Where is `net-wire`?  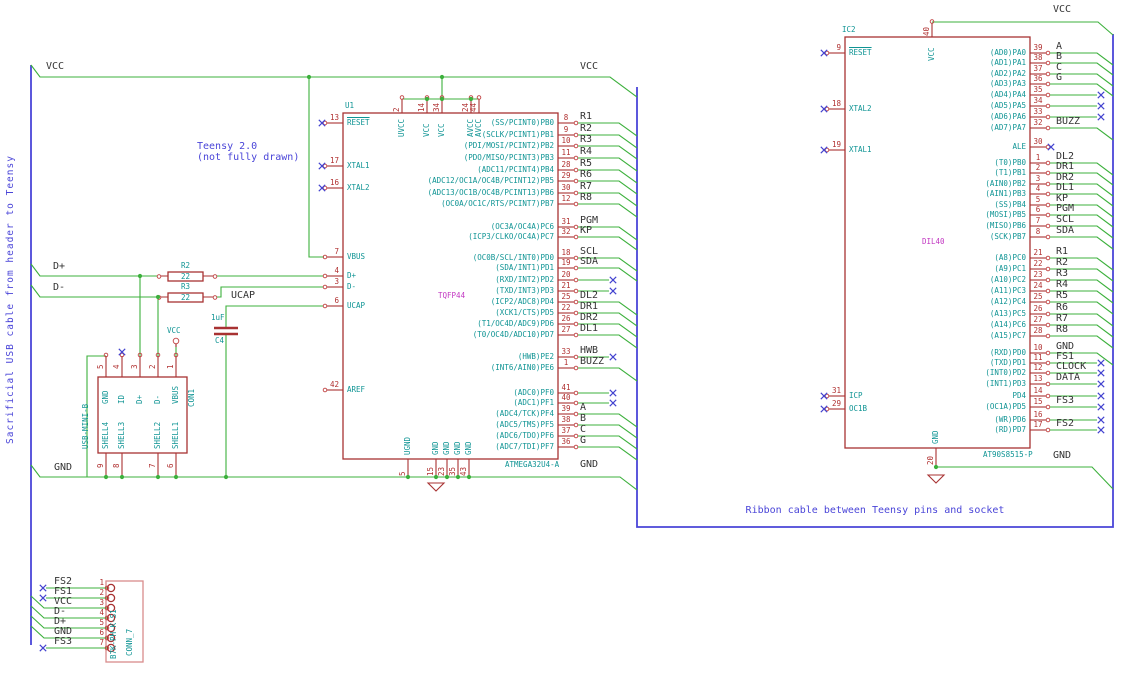 net-wire is located at coordinates (608, 374).